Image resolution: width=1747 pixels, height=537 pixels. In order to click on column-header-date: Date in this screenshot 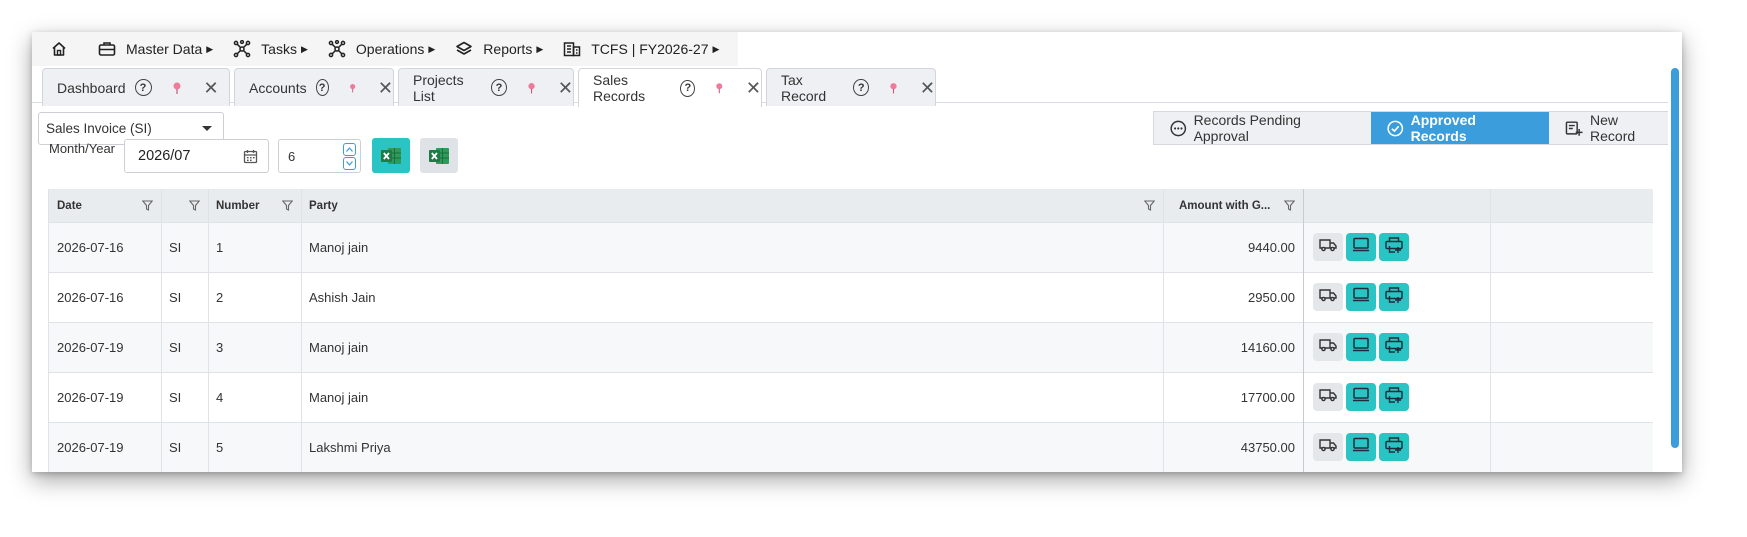, I will do `click(105, 206)`.